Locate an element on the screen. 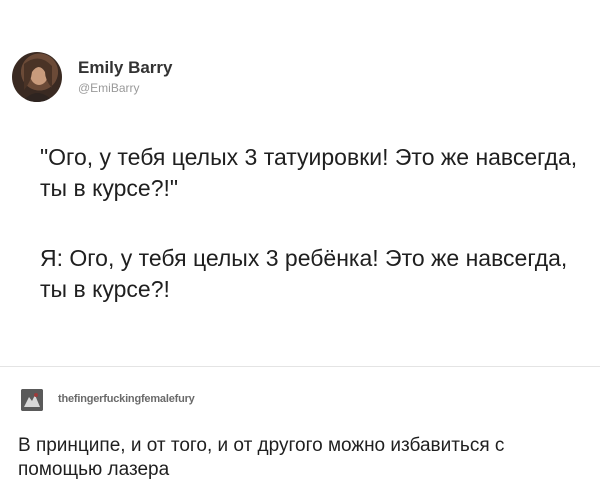 This screenshot has width=600, height=492. reply-user-avatar-icon is located at coordinates (32, 400).